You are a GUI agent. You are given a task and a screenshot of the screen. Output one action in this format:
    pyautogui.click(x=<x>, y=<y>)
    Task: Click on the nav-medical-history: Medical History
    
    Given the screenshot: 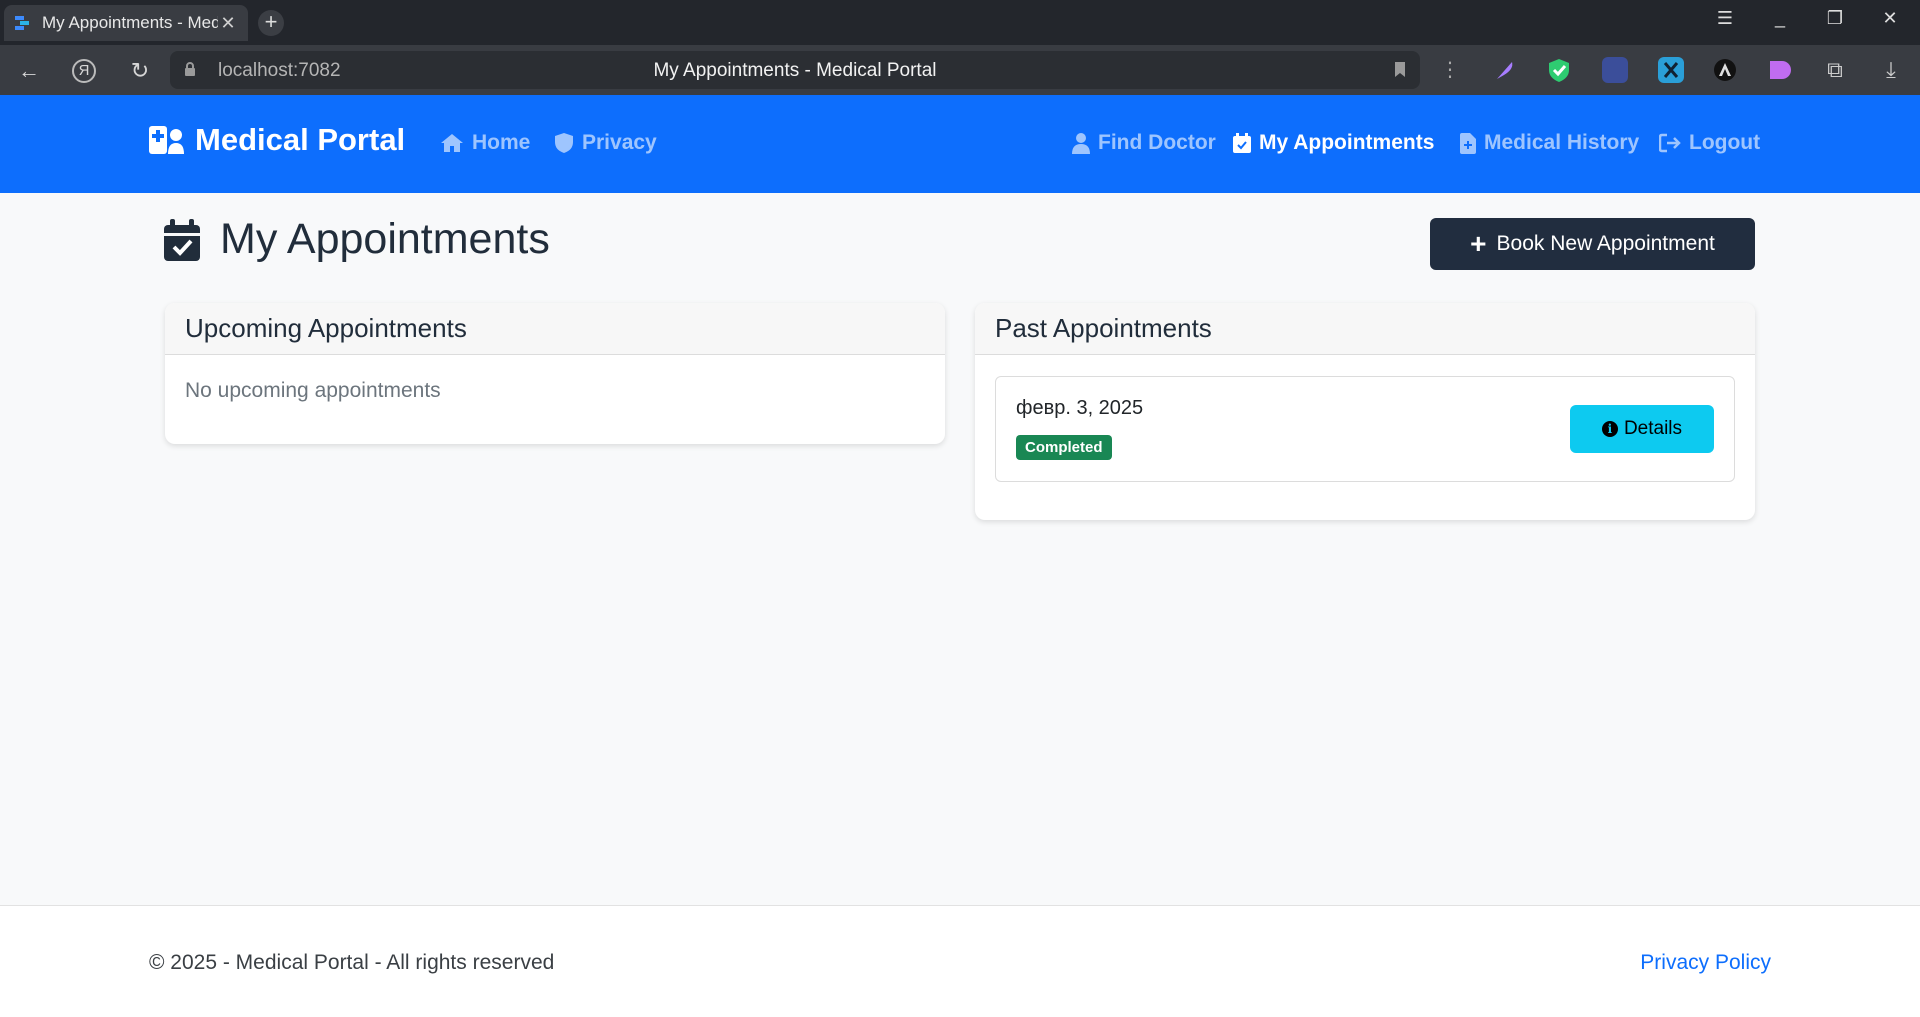 What is the action you would take?
    pyautogui.click(x=1549, y=143)
    